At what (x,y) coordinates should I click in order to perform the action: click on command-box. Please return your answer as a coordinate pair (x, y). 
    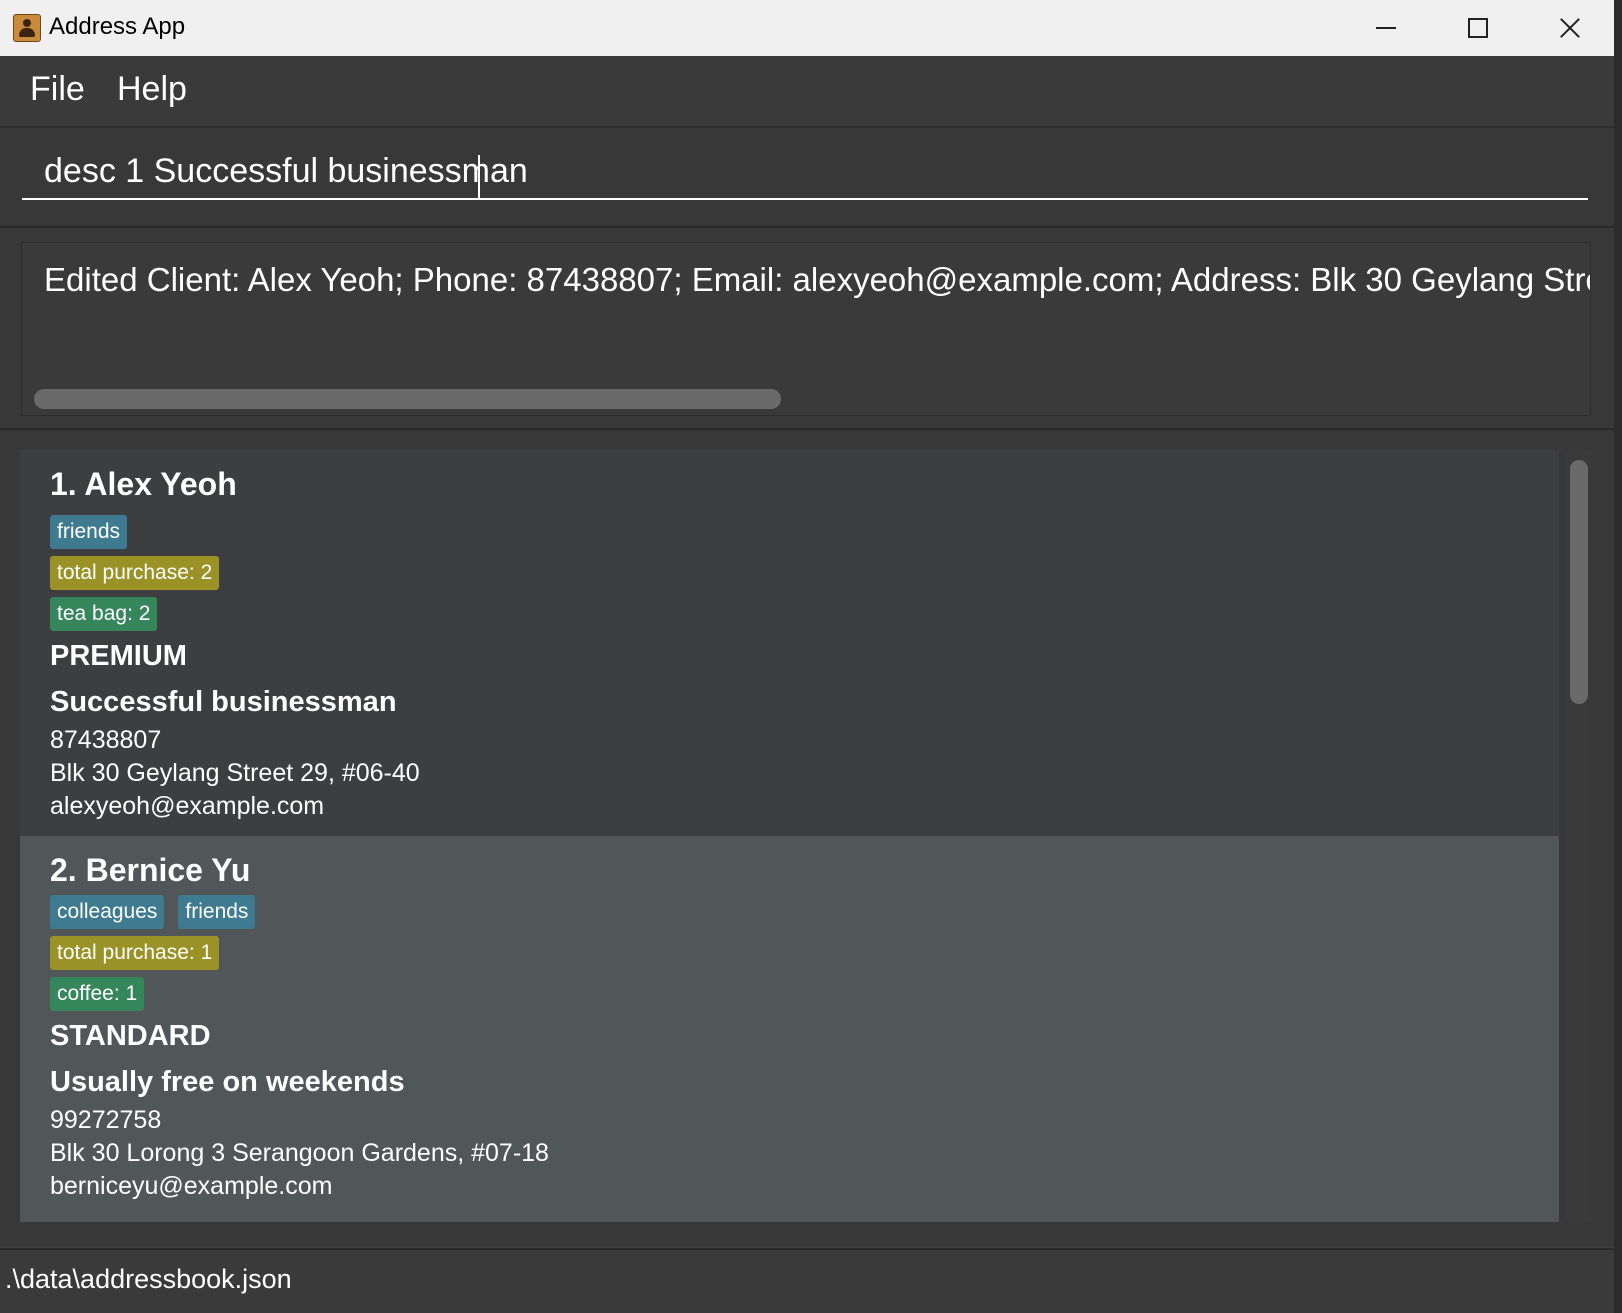
    Looking at the image, I should click on (807, 178).